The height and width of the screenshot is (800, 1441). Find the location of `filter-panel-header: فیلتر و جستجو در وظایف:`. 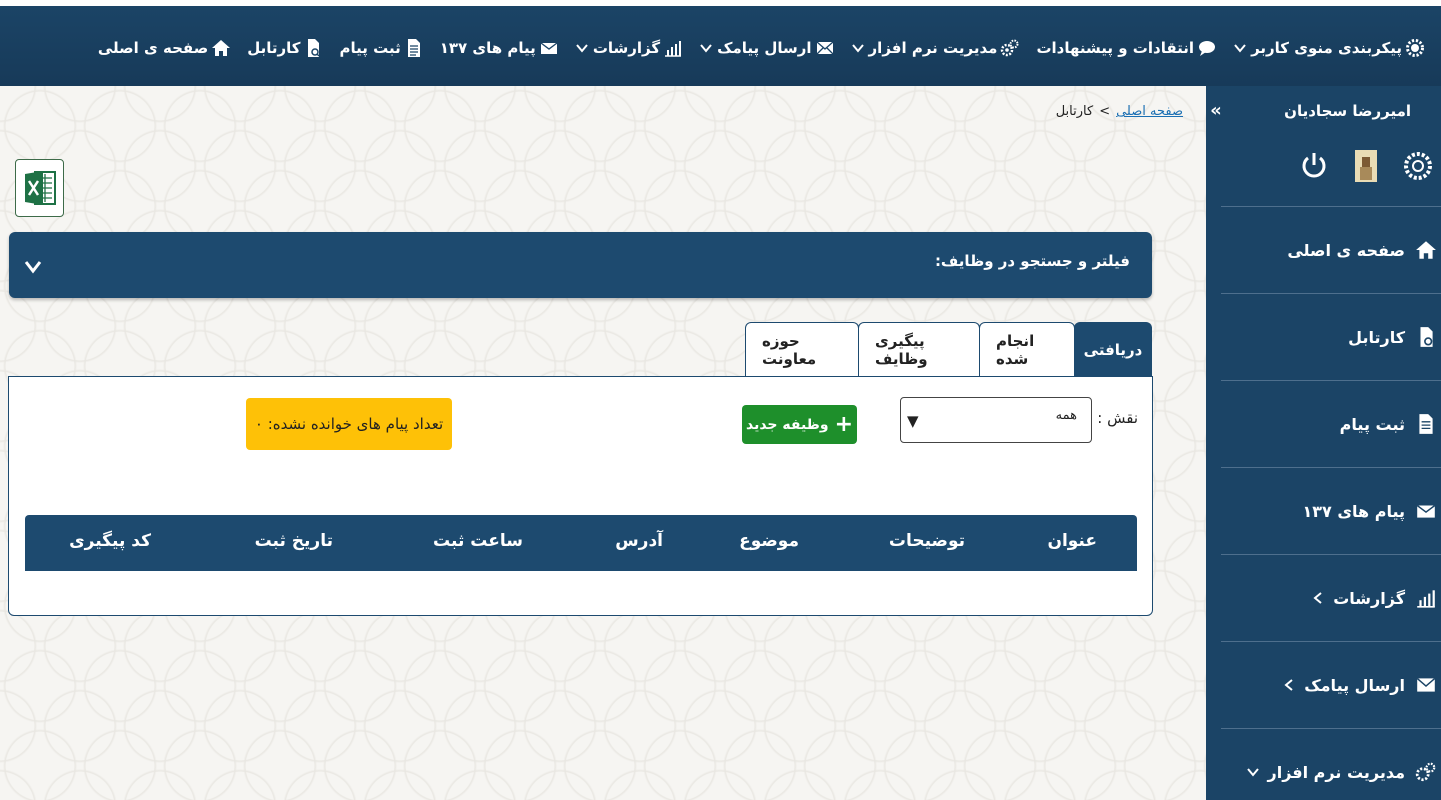

filter-panel-header: فیلتر و جستجو در وظایف: is located at coordinates (580, 265).